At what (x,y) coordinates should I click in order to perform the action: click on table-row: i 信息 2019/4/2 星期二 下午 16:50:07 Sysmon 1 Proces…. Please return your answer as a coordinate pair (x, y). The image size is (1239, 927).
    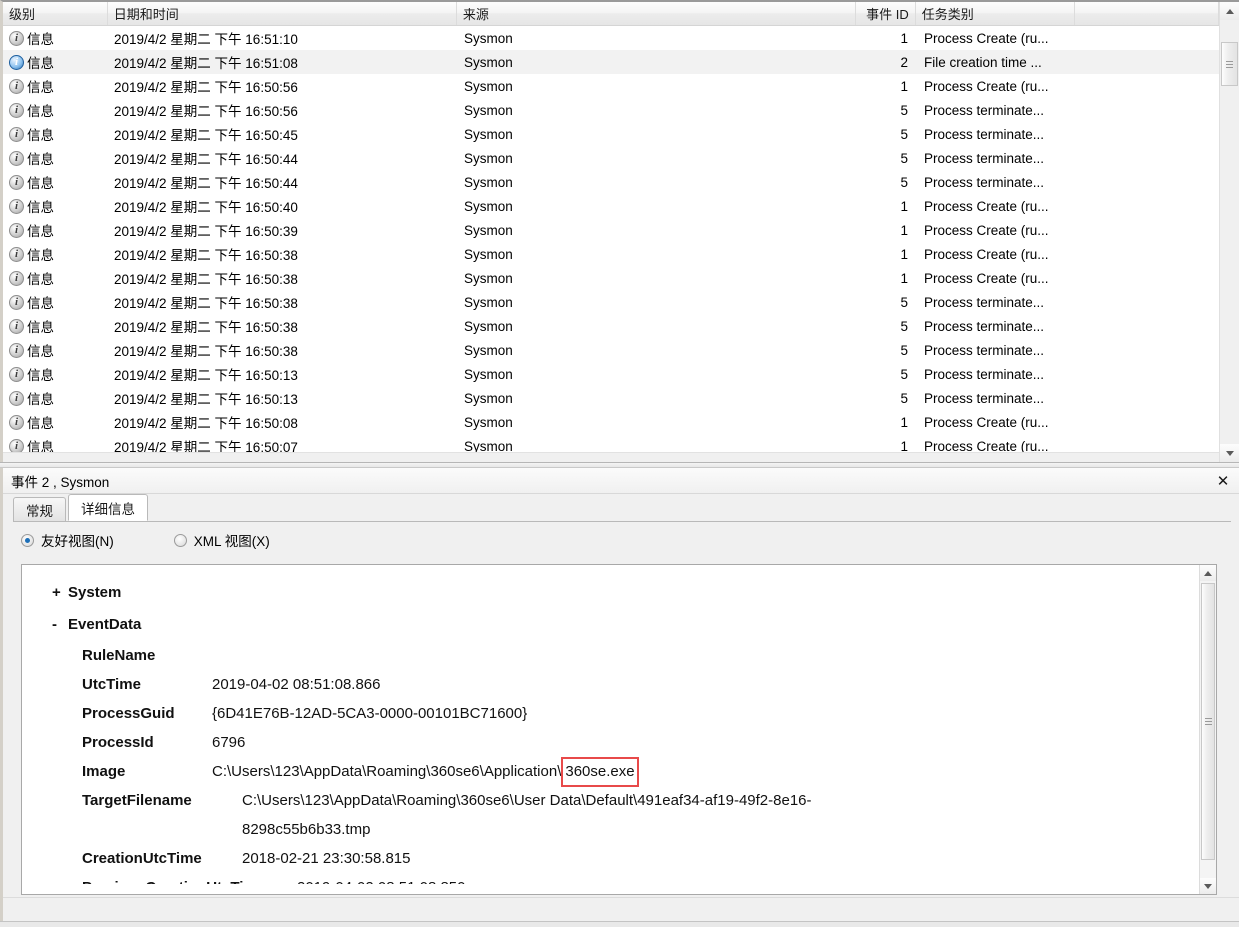
    Looking at the image, I should click on (611, 443).